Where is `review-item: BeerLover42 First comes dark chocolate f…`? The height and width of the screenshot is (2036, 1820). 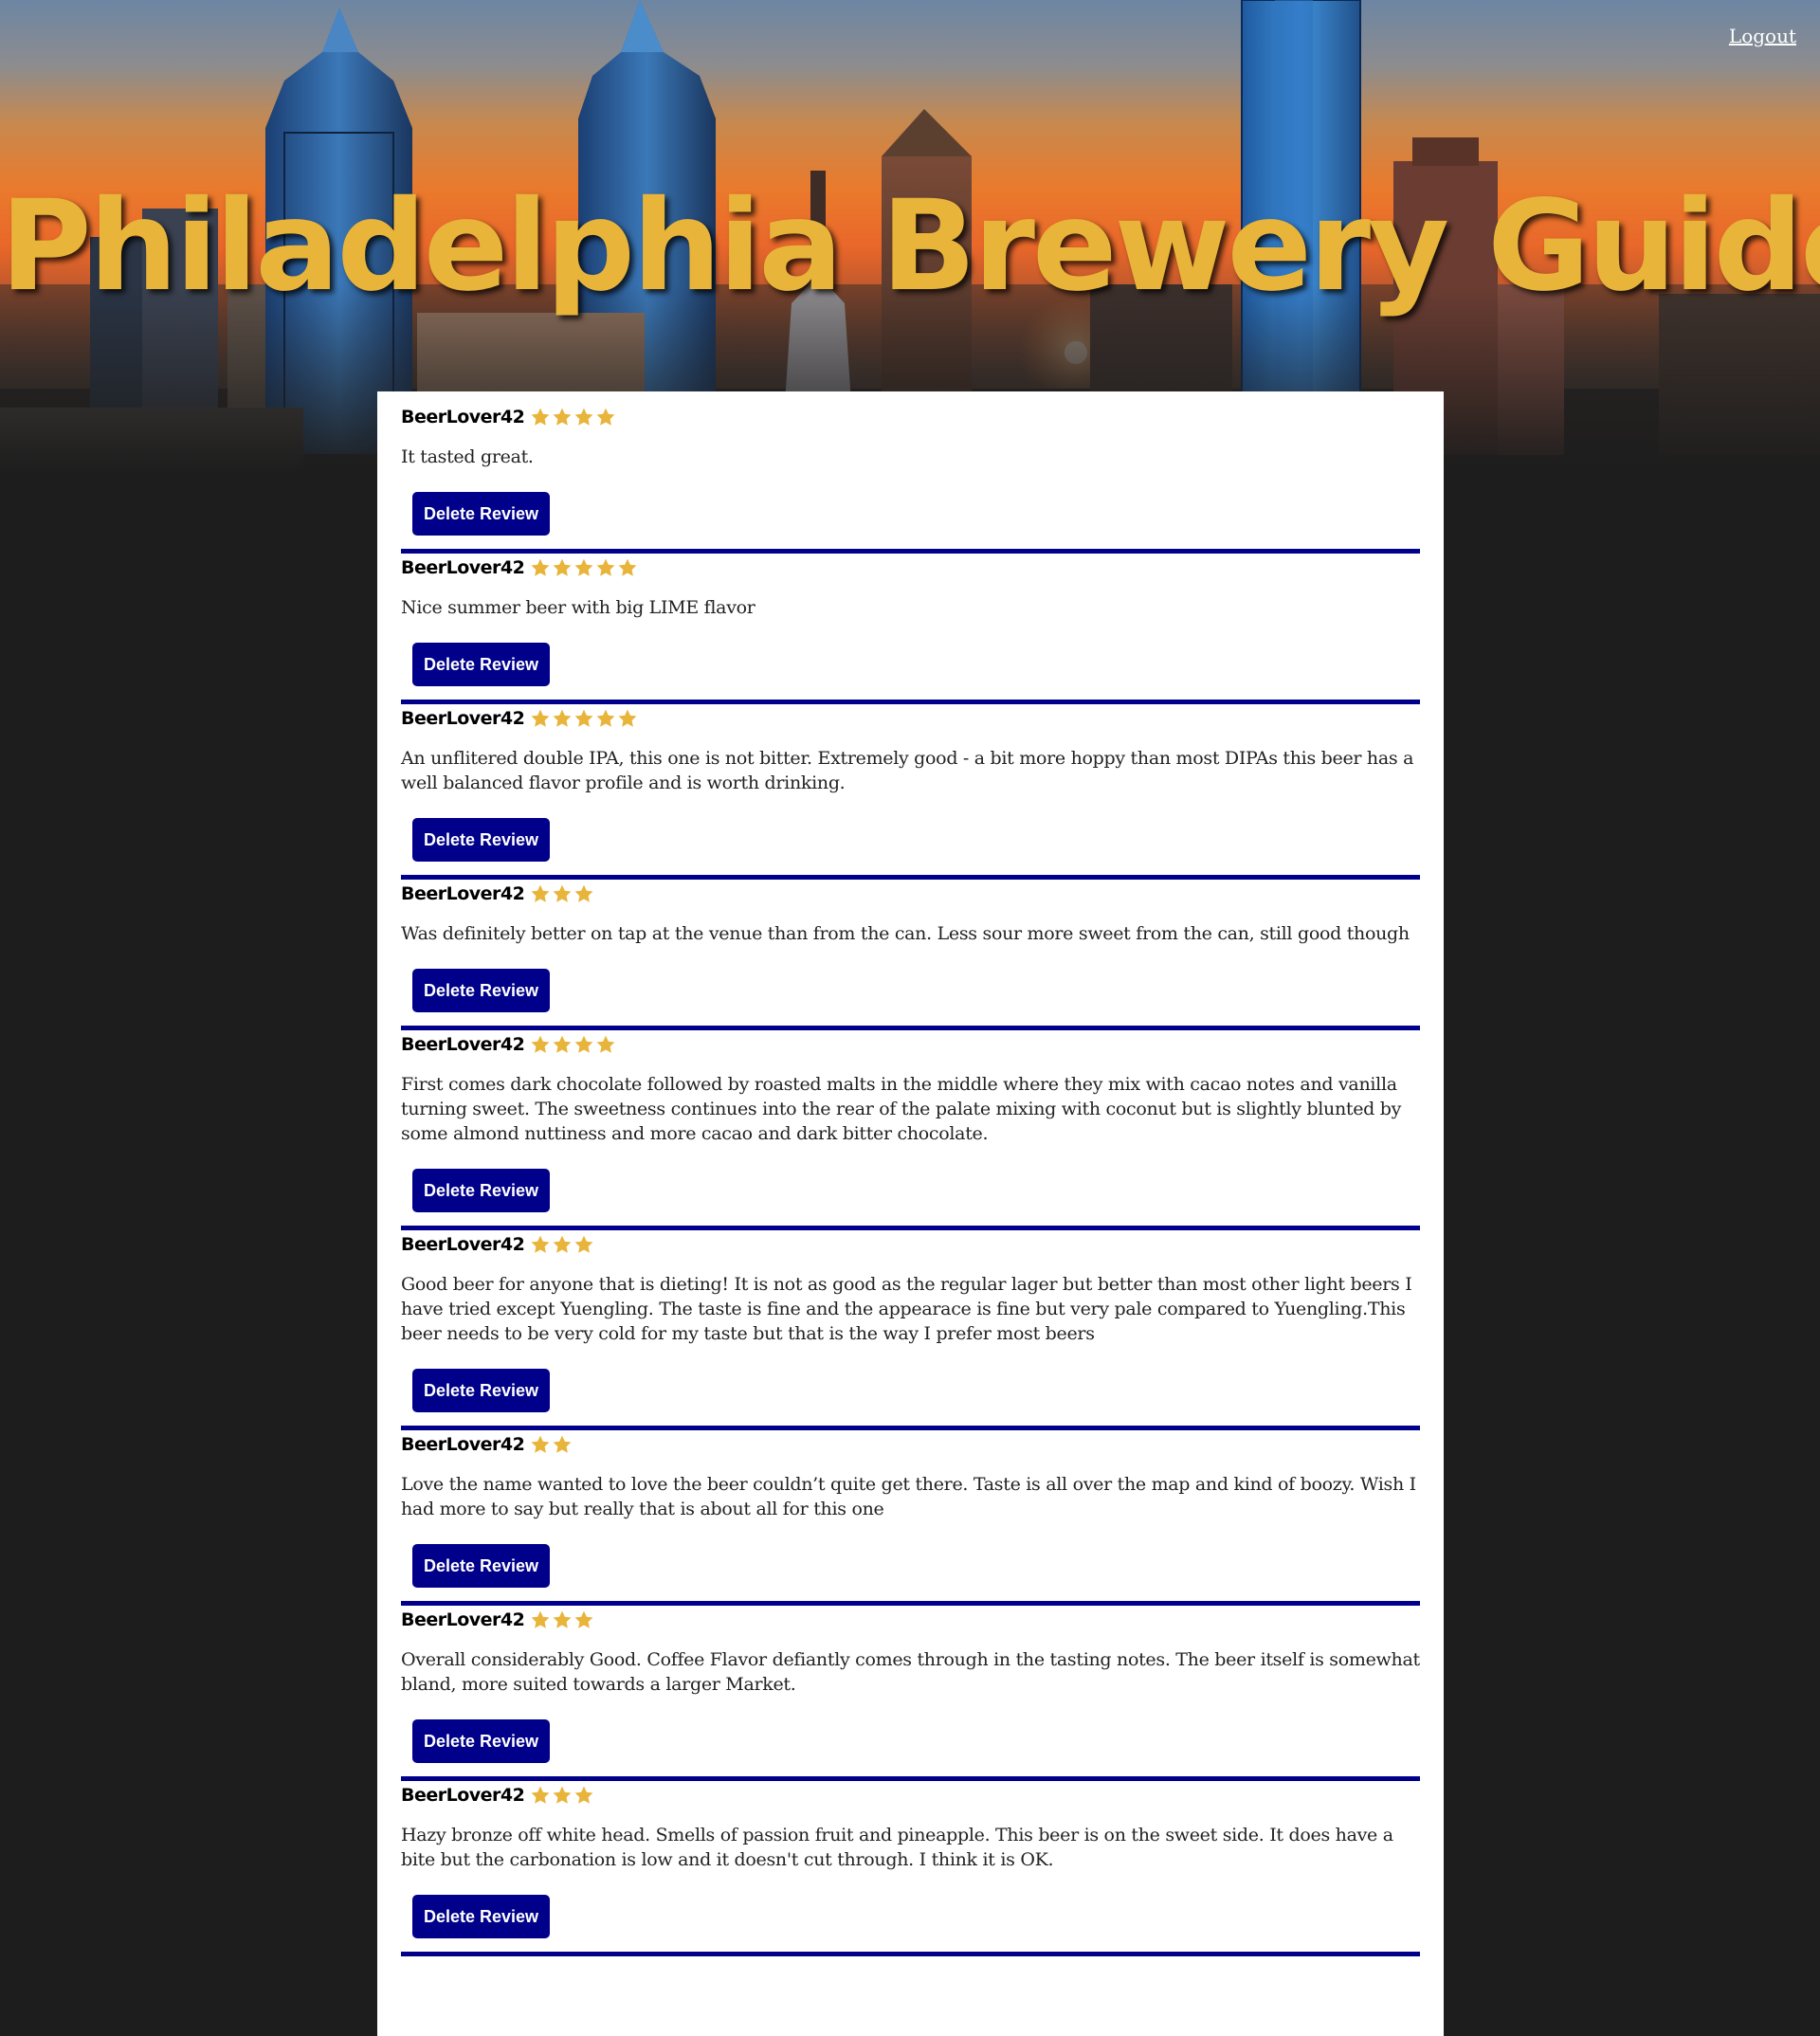 review-item: BeerLover42 First comes dark chocolate f… is located at coordinates (910, 1130).